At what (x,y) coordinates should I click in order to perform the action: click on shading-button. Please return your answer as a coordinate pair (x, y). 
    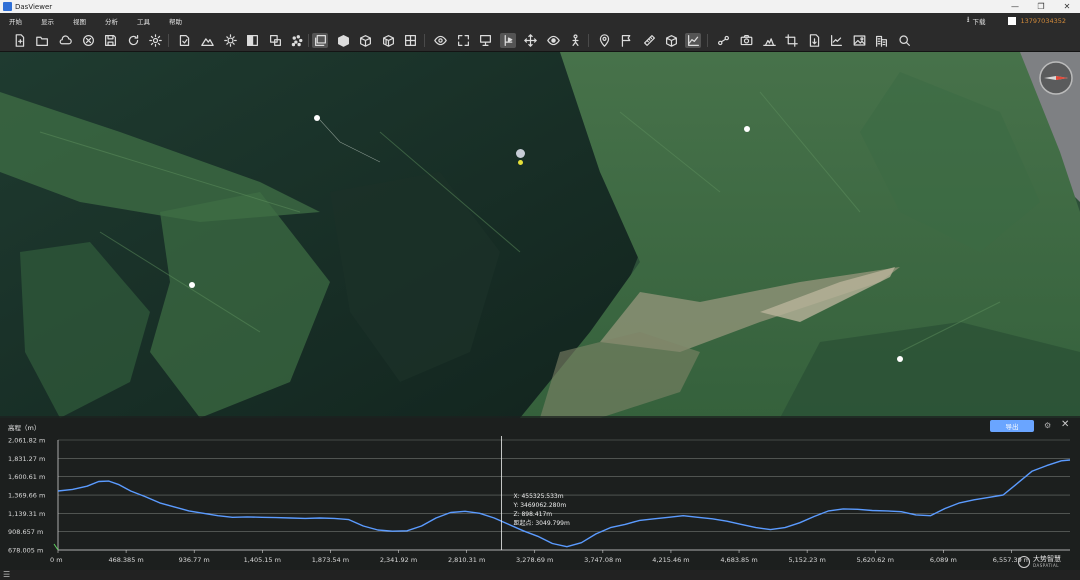
    Looking at the image, I should click on (252, 40).